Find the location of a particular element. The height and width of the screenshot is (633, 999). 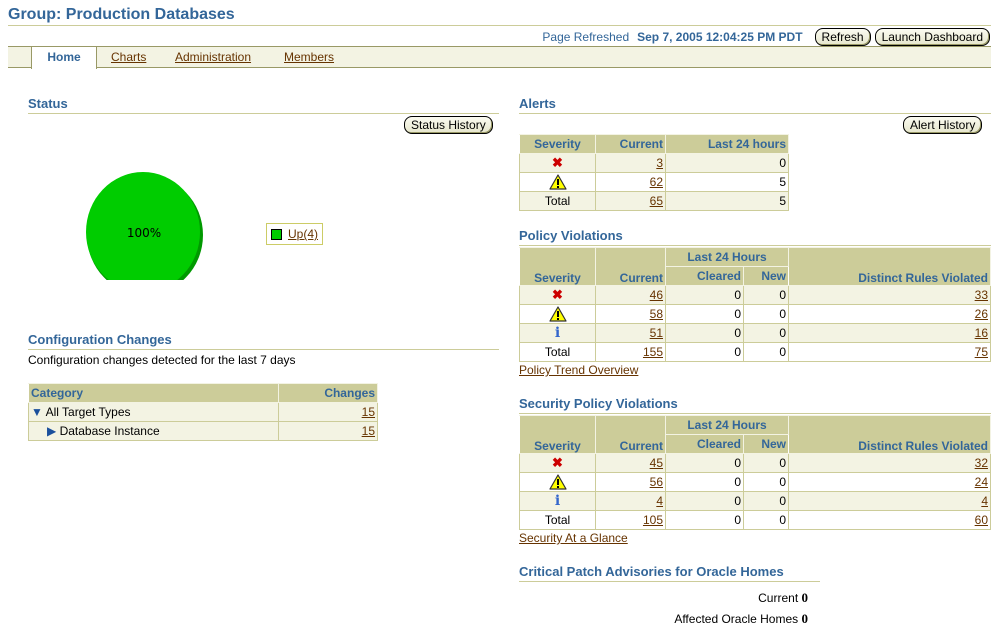

security-section-title: Security Policy Violations is located at coordinates (598, 403).